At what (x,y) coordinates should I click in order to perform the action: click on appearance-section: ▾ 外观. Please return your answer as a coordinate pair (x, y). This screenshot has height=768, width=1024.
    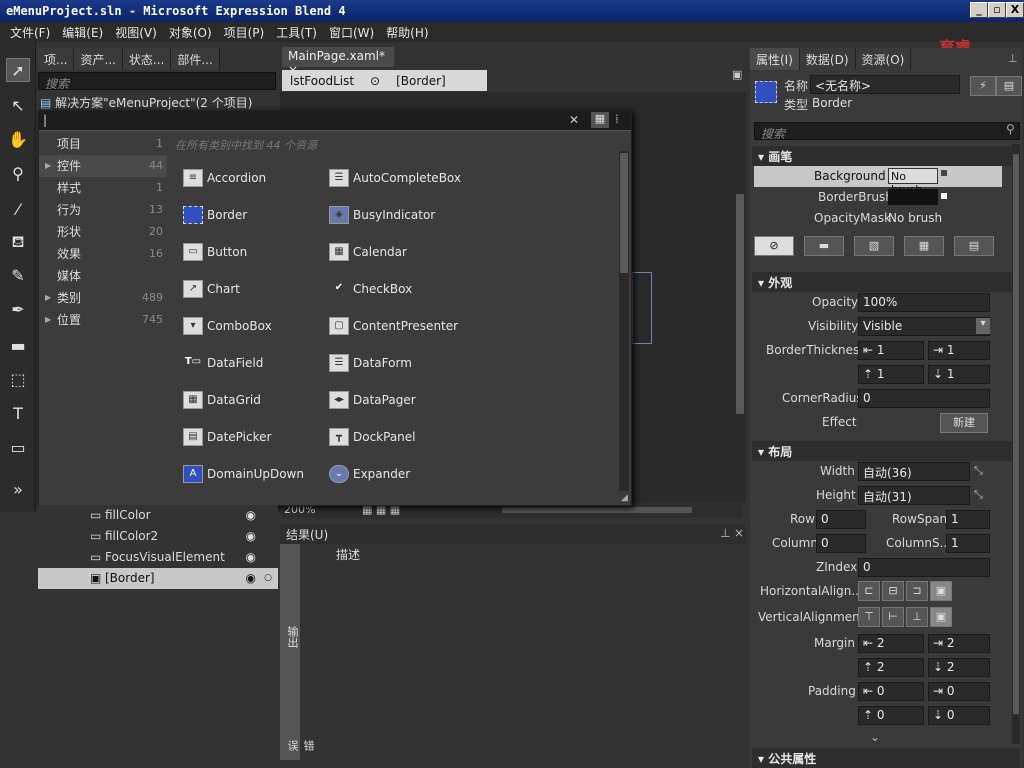
    Looking at the image, I should click on (886, 282).